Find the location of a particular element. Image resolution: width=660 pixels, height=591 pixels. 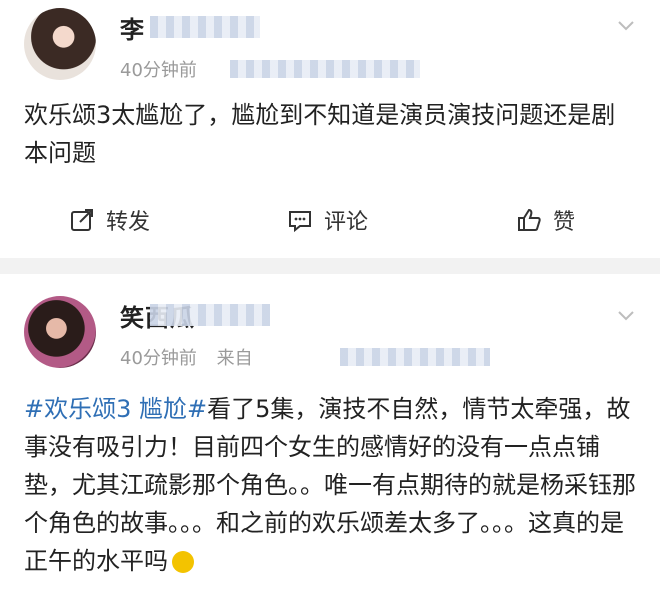

repost-label: 转发 is located at coordinates (128, 222).